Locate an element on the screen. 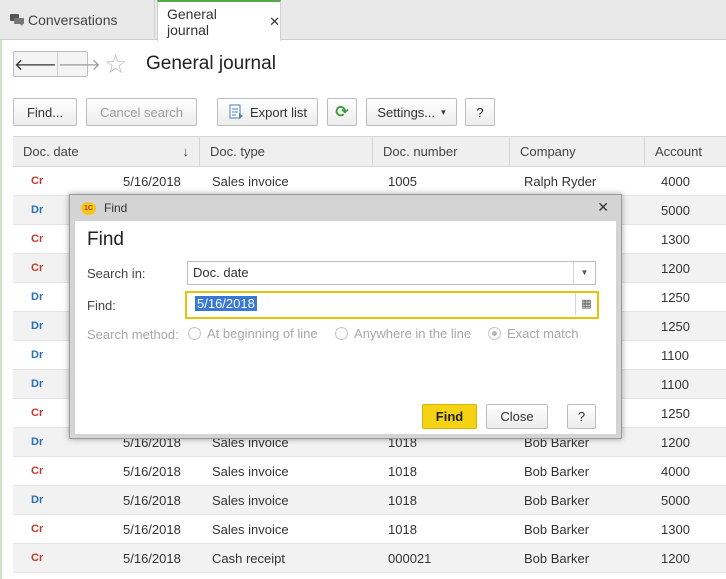  cell-account: 5000 is located at coordinates (675, 500).